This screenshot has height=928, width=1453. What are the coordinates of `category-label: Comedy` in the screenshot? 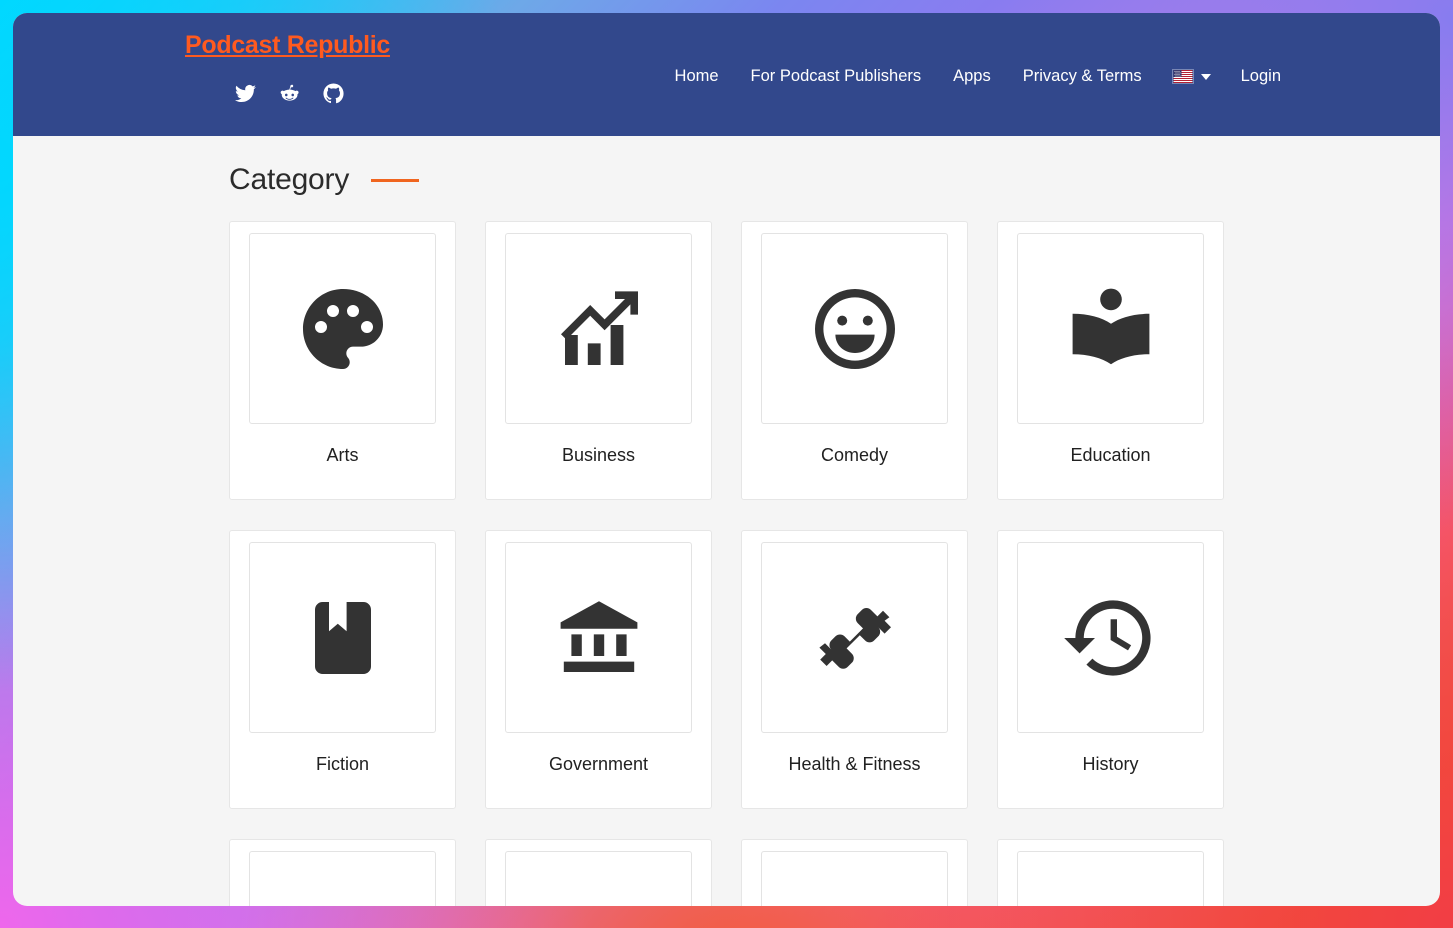 It's located at (854, 455).